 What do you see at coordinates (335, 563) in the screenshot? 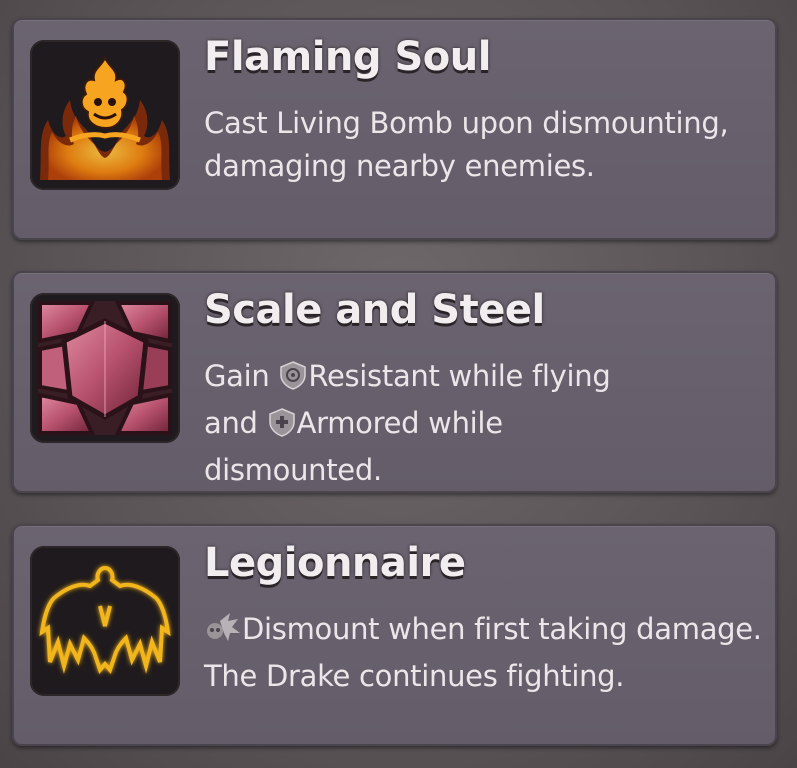
I see `talent-title: Legionnaire` at bounding box center [335, 563].